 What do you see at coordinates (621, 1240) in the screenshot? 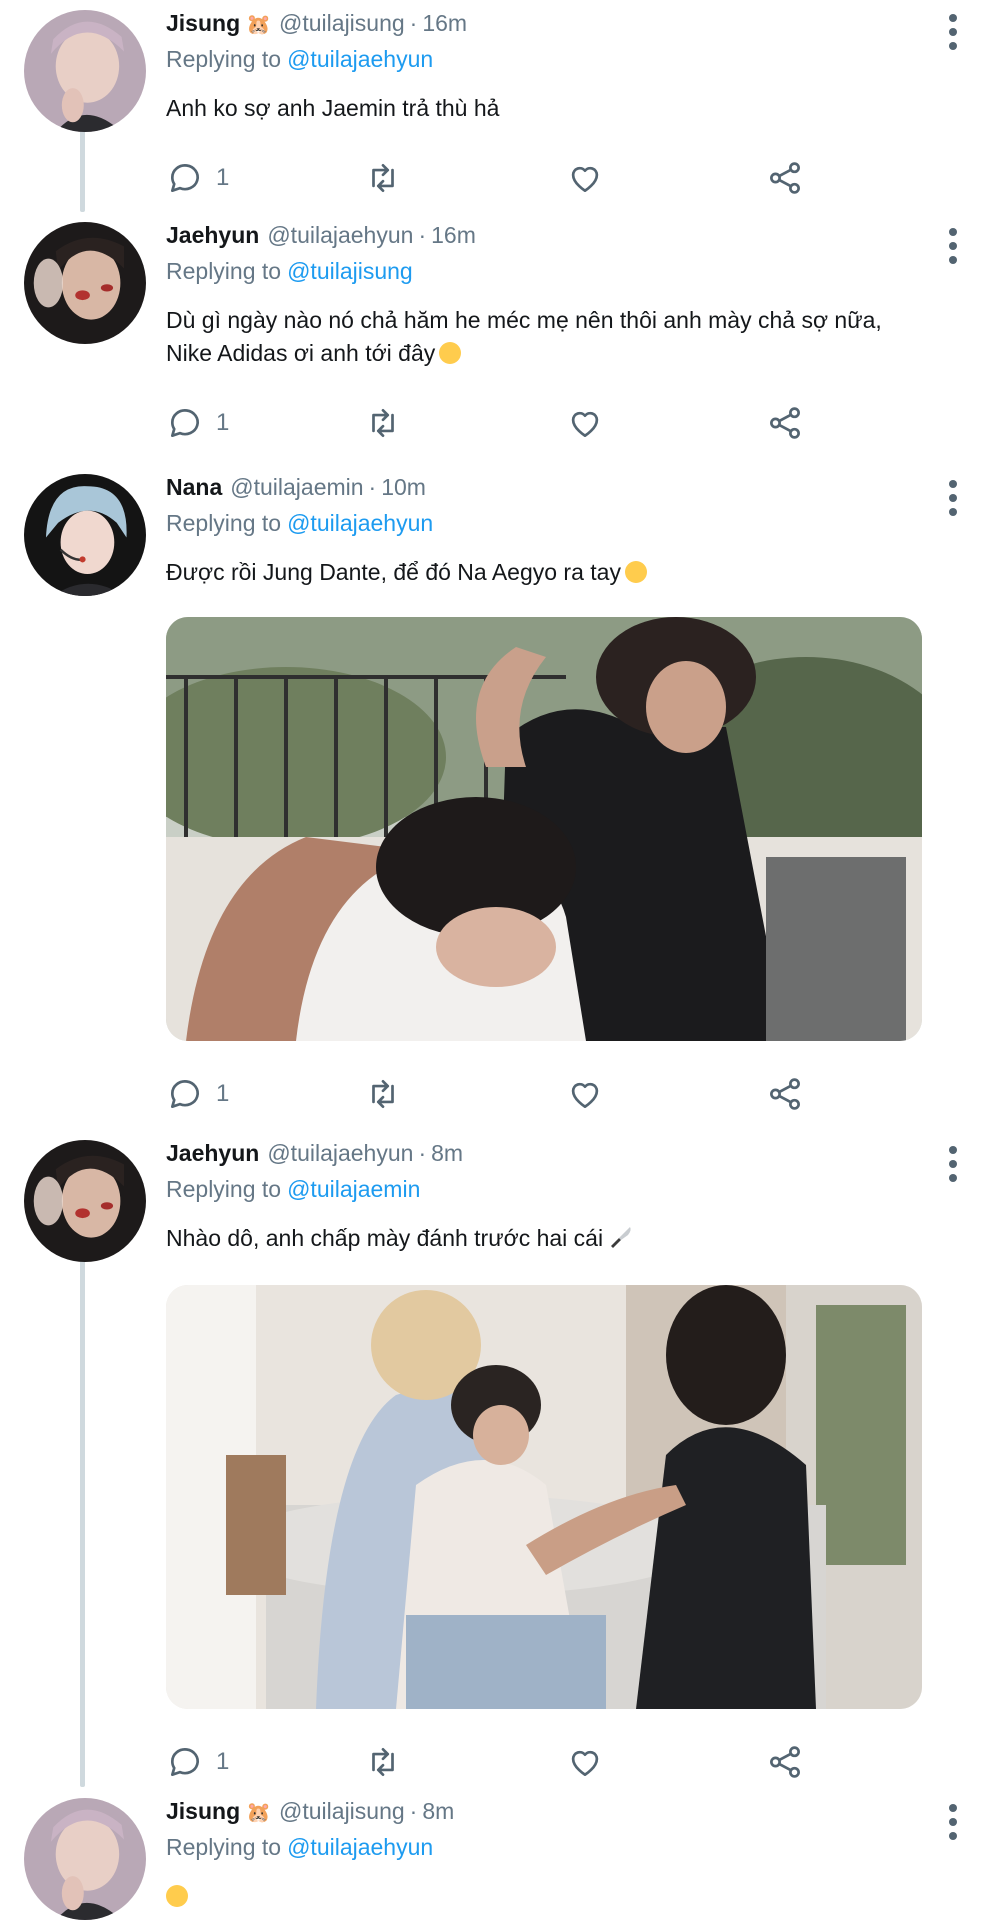
I see `knife-emoji` at bounding box center [621, 1240].